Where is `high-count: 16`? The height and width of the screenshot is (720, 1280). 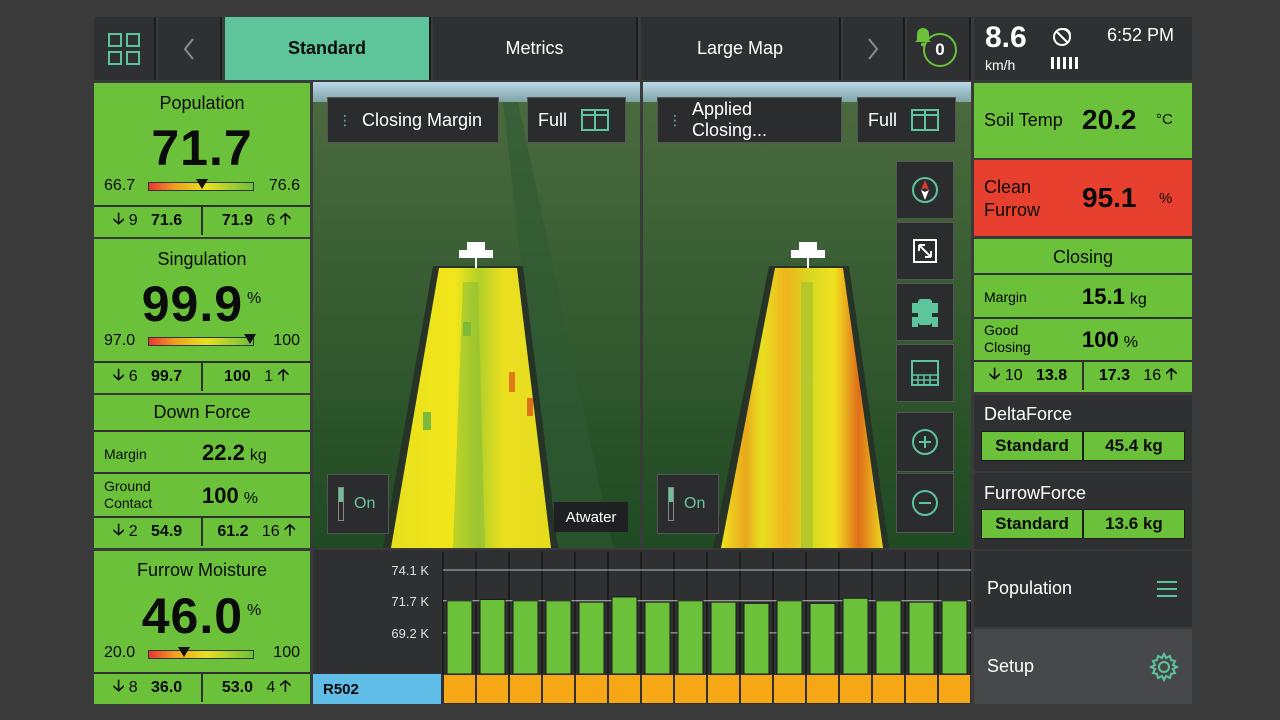
high-count: 16 is located at coordinates (1152, 375).